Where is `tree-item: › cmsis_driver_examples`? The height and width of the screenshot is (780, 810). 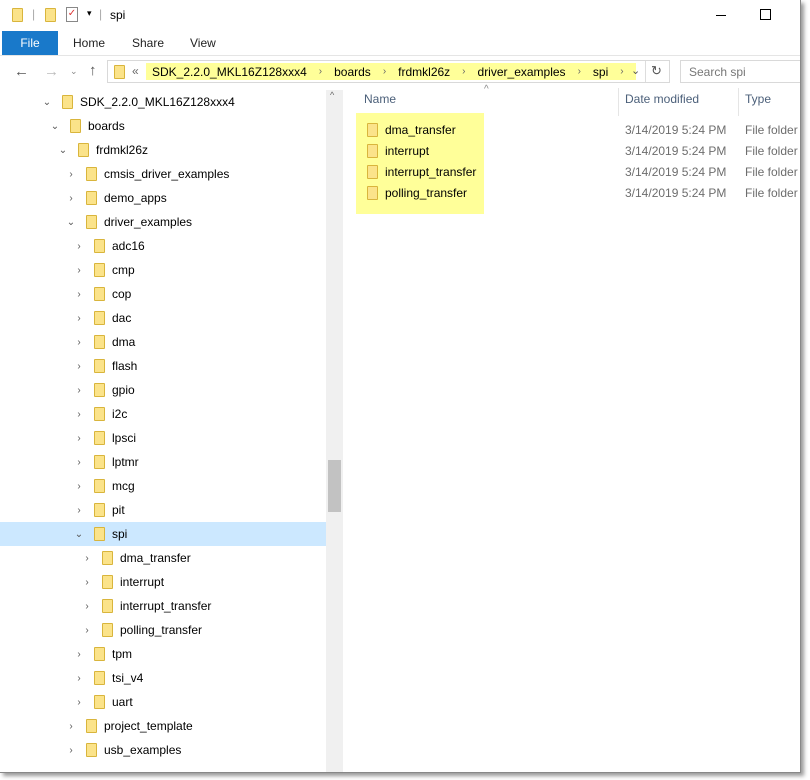
tree-item: › cmsis_driver_examples is located at coordinates (163, 174).